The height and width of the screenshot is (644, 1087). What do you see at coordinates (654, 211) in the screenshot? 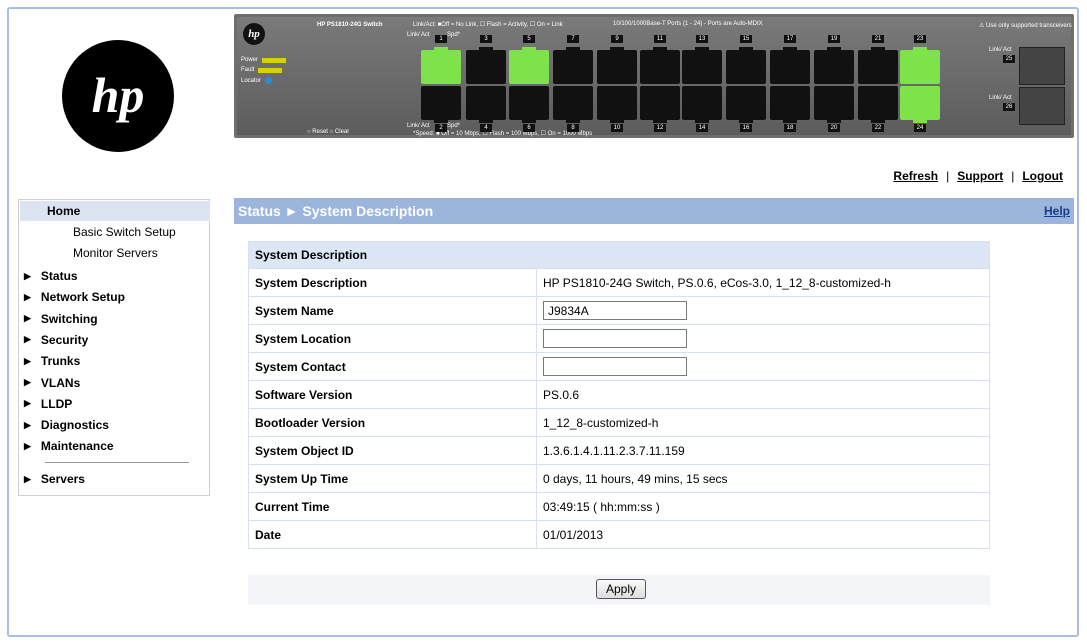
I see `page-header: Status ► System Description Help` at bounding box center [654, 211].